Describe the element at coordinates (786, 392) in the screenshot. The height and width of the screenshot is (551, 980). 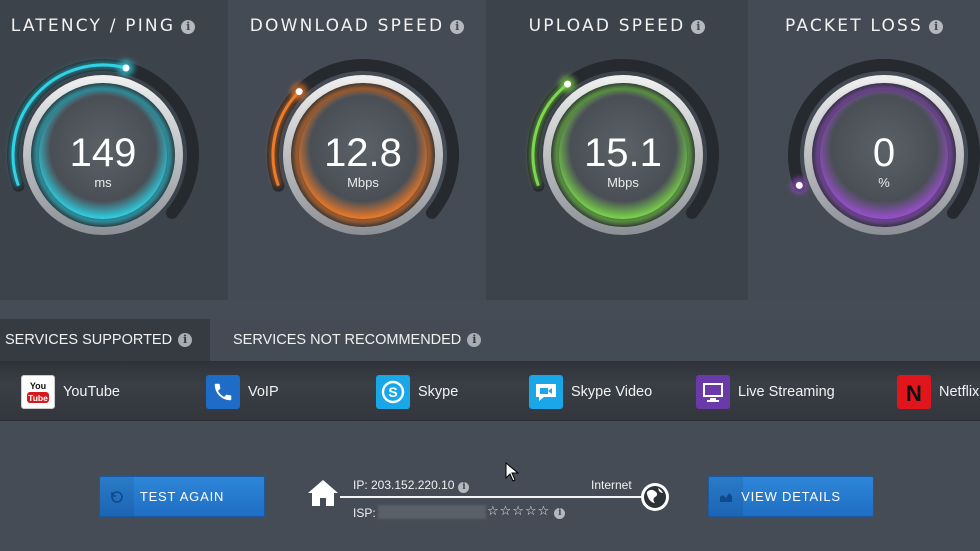
I see `service-label: Live Streaming` at that location.